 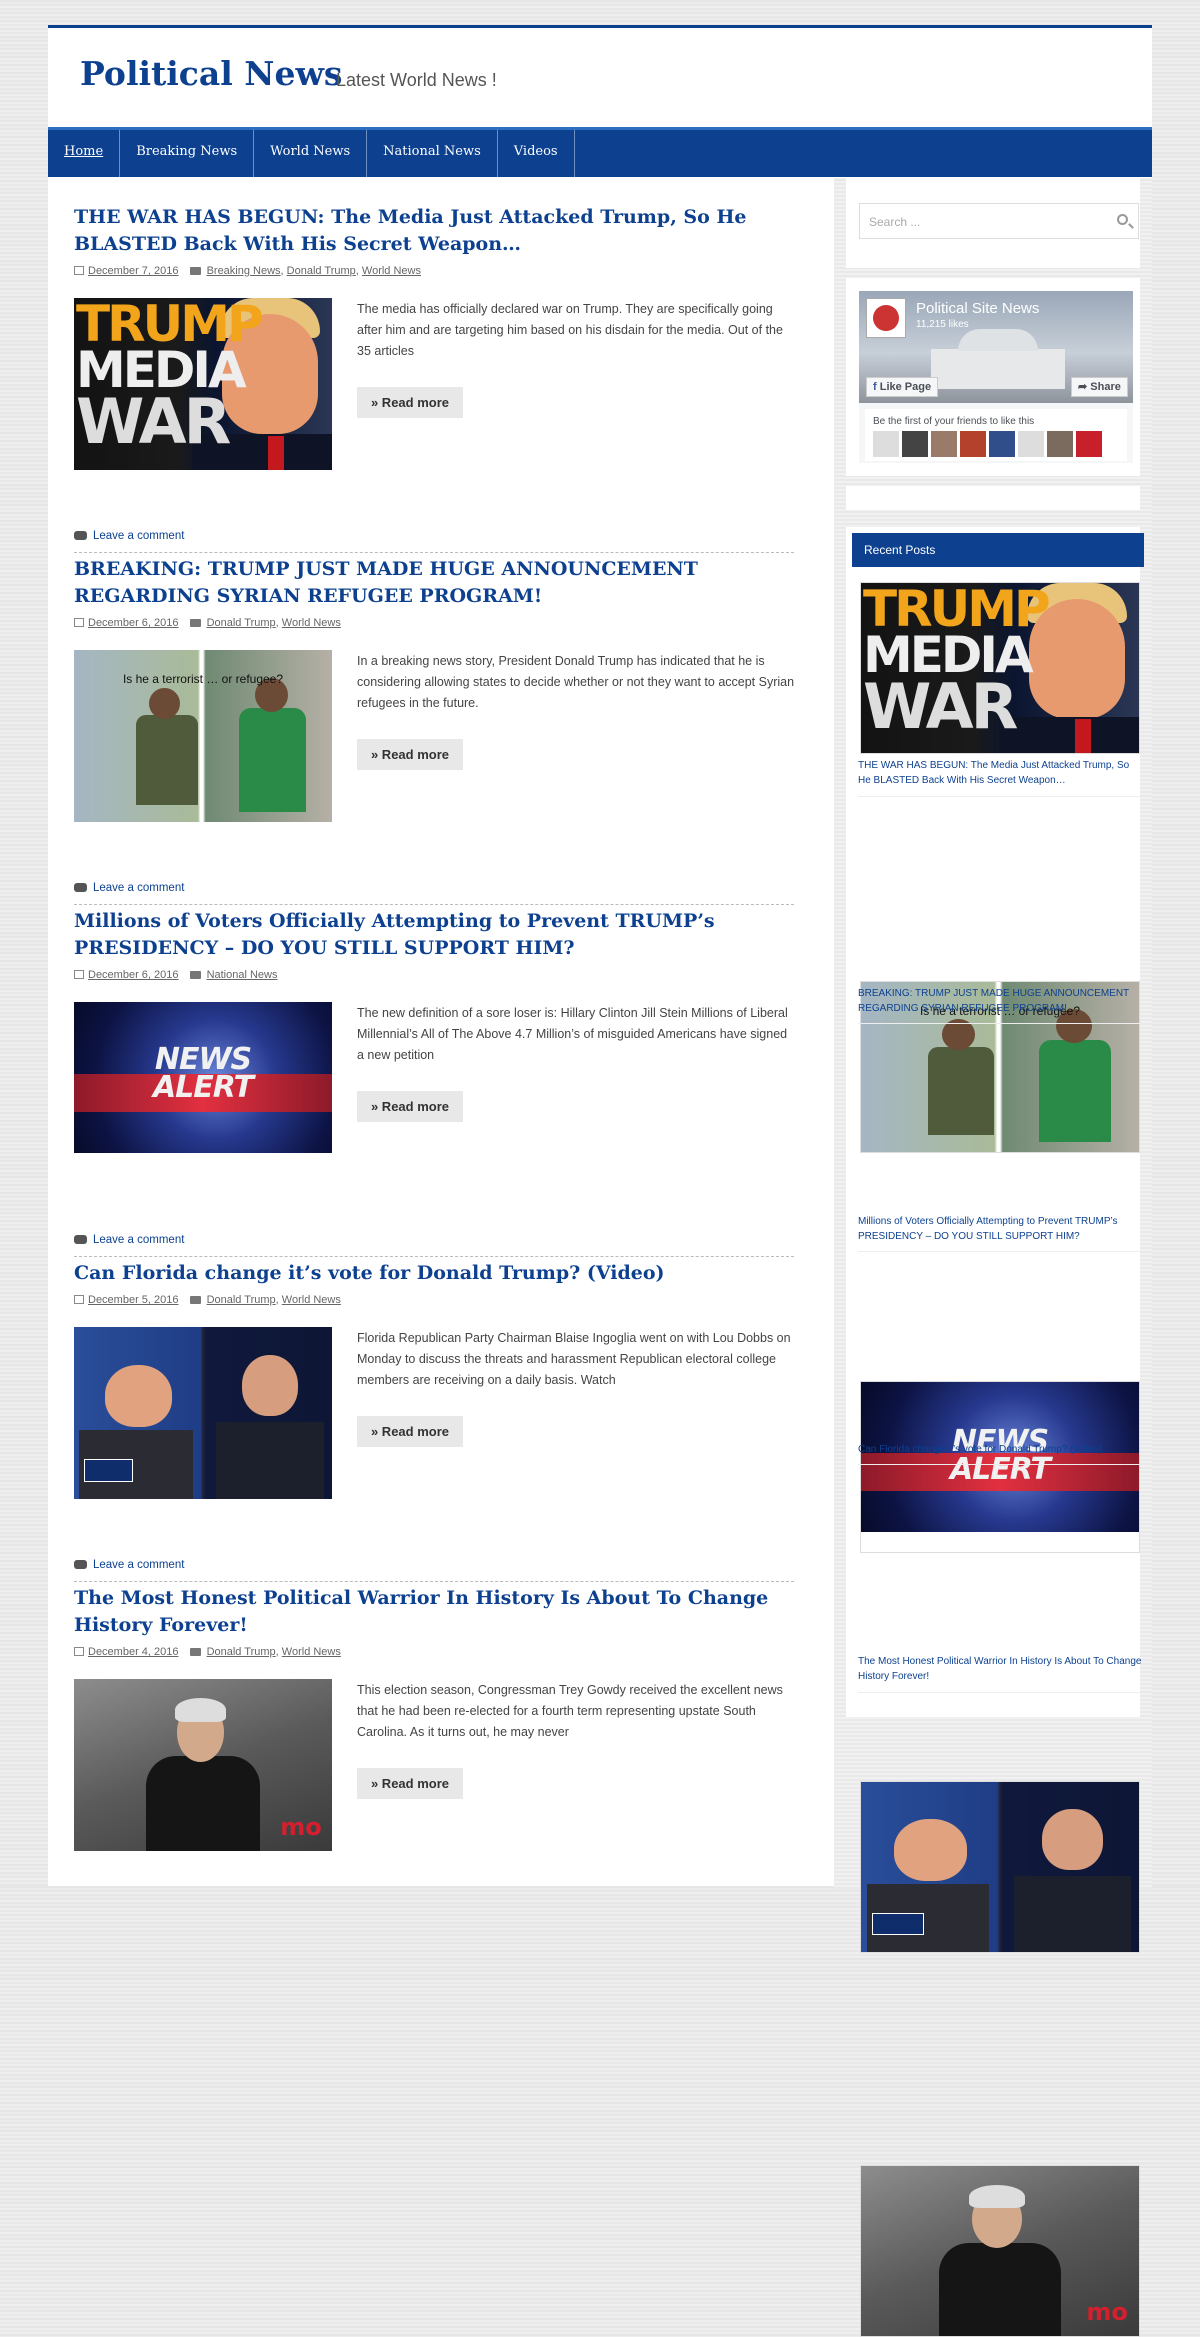 What do you see at coordinates (242, 975) in the screenshot?
I see `category-link: National News` at bounding box center [242, 975].